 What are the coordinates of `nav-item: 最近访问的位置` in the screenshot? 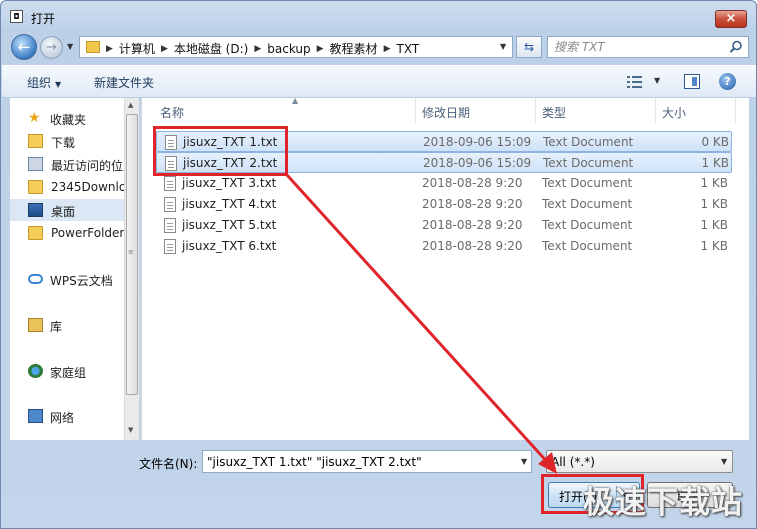 It's located at (67, 164).